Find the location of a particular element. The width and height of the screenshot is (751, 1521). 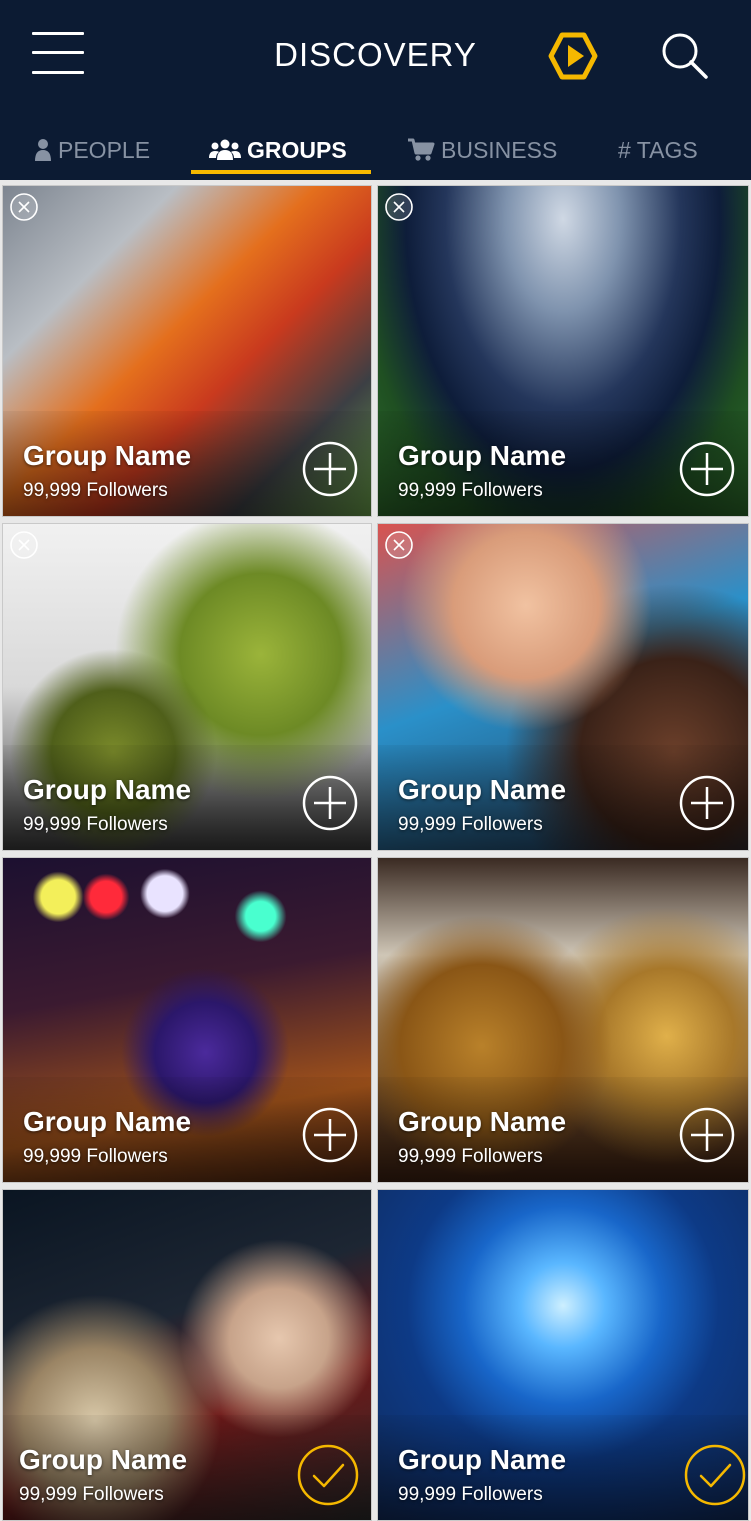

tab-label: PEOPLE is located at coordinates (104, 149).